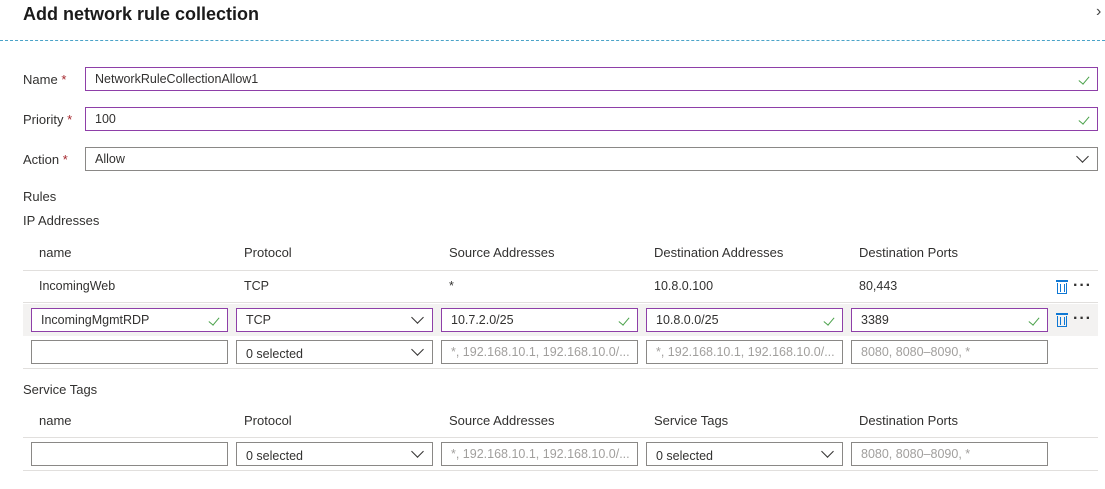 This screenshot has height=489, width=1105. Describe the element at coordinates (719, 252) in the screenshot. I see `col-destination: Destination Addresses` at that location.